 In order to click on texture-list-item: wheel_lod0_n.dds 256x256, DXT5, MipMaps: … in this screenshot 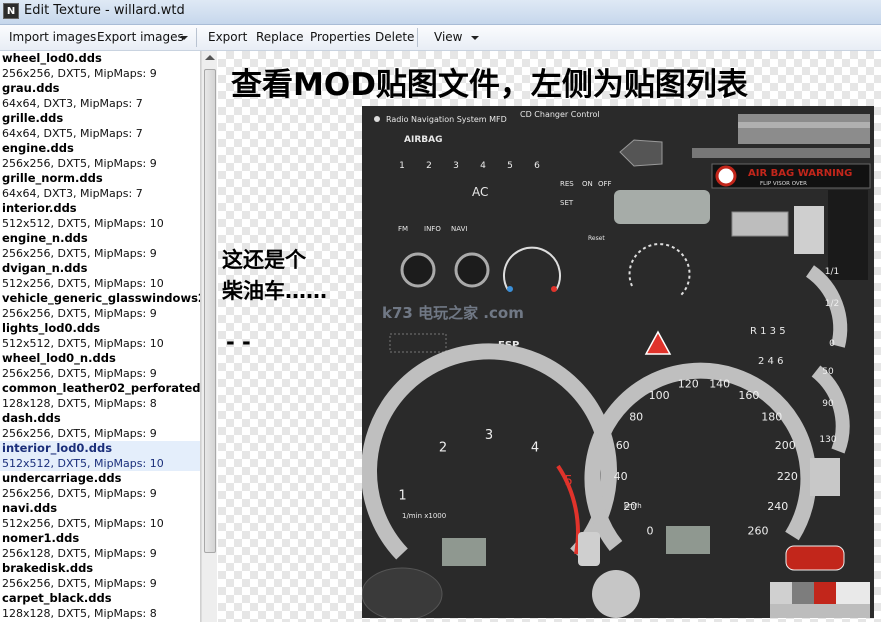, I will do `click(100, 366)`.